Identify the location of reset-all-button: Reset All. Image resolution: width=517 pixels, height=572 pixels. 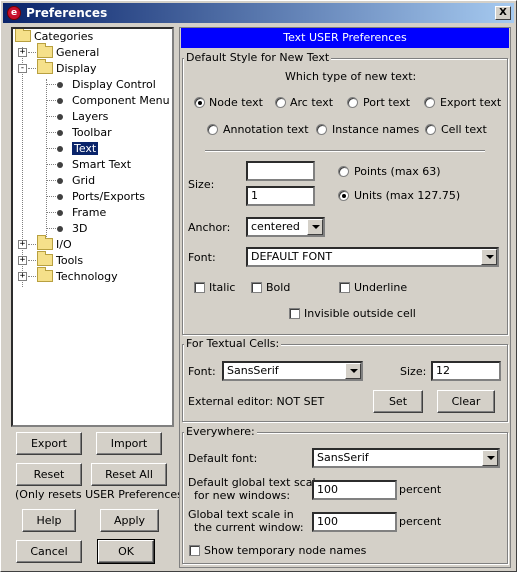
(129, 474).